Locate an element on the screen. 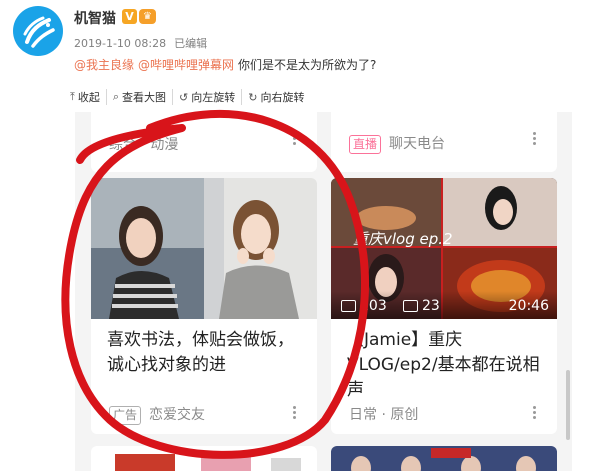  comment-icon is located at coordinates (410, 306).